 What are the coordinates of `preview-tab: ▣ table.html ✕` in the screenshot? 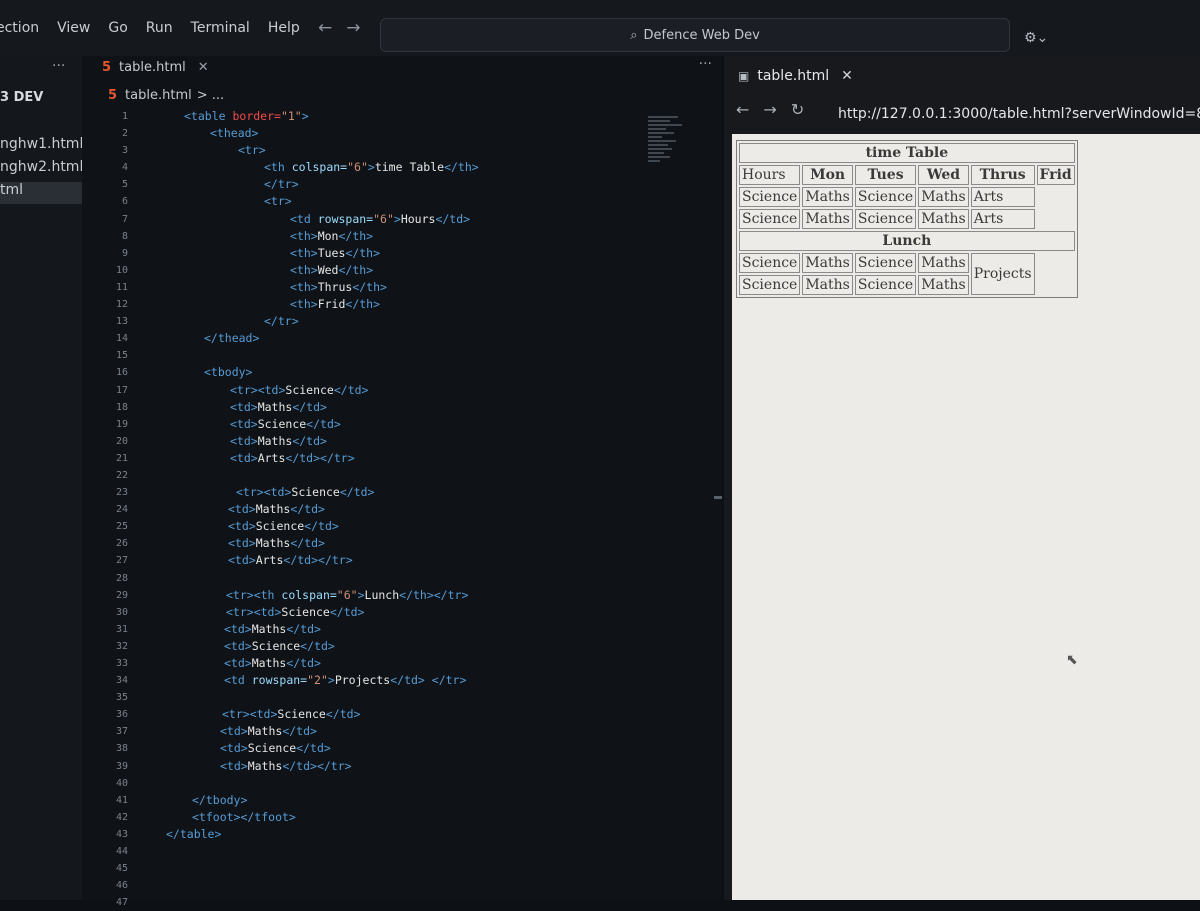 It's located at (795, 76).